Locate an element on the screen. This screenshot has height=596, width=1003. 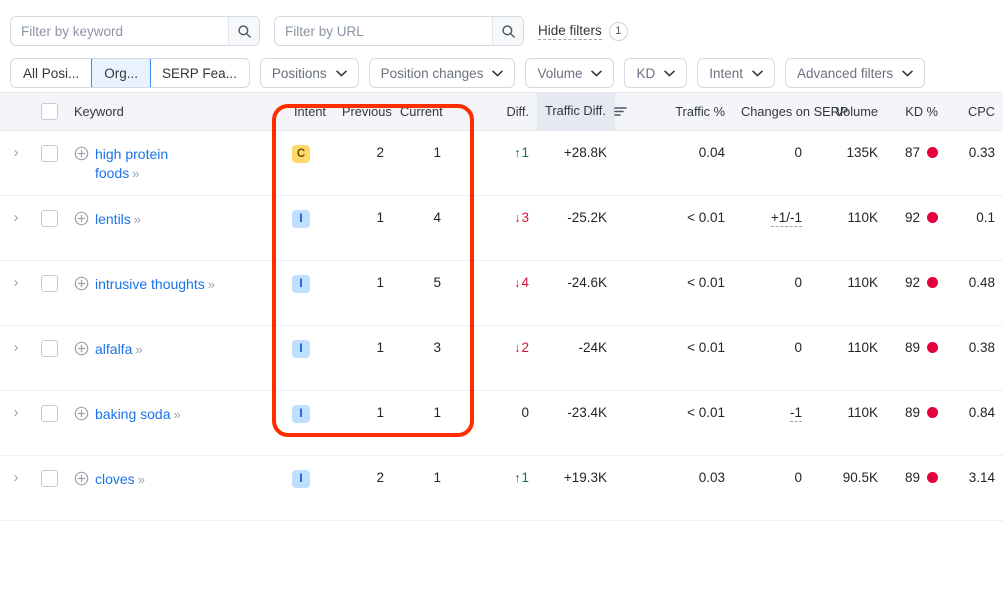
url-filter is located at coordinates (399, 31).